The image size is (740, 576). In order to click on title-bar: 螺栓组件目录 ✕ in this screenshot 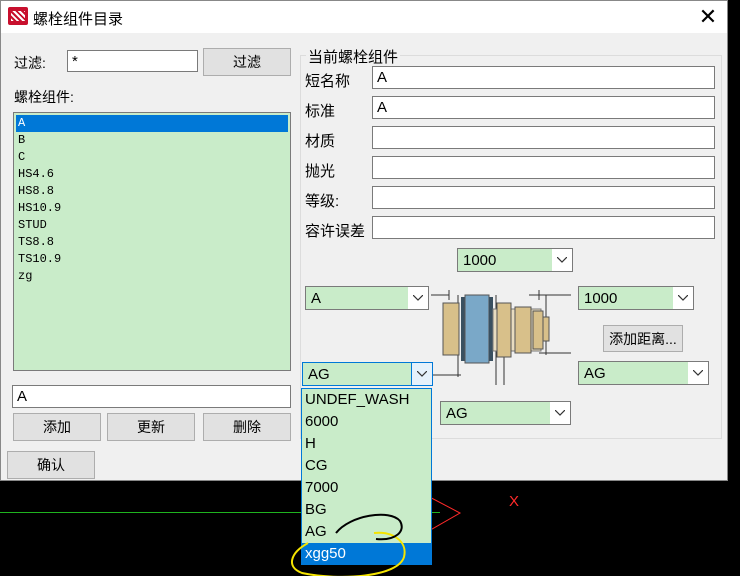, I will do `click(364, 17)`.